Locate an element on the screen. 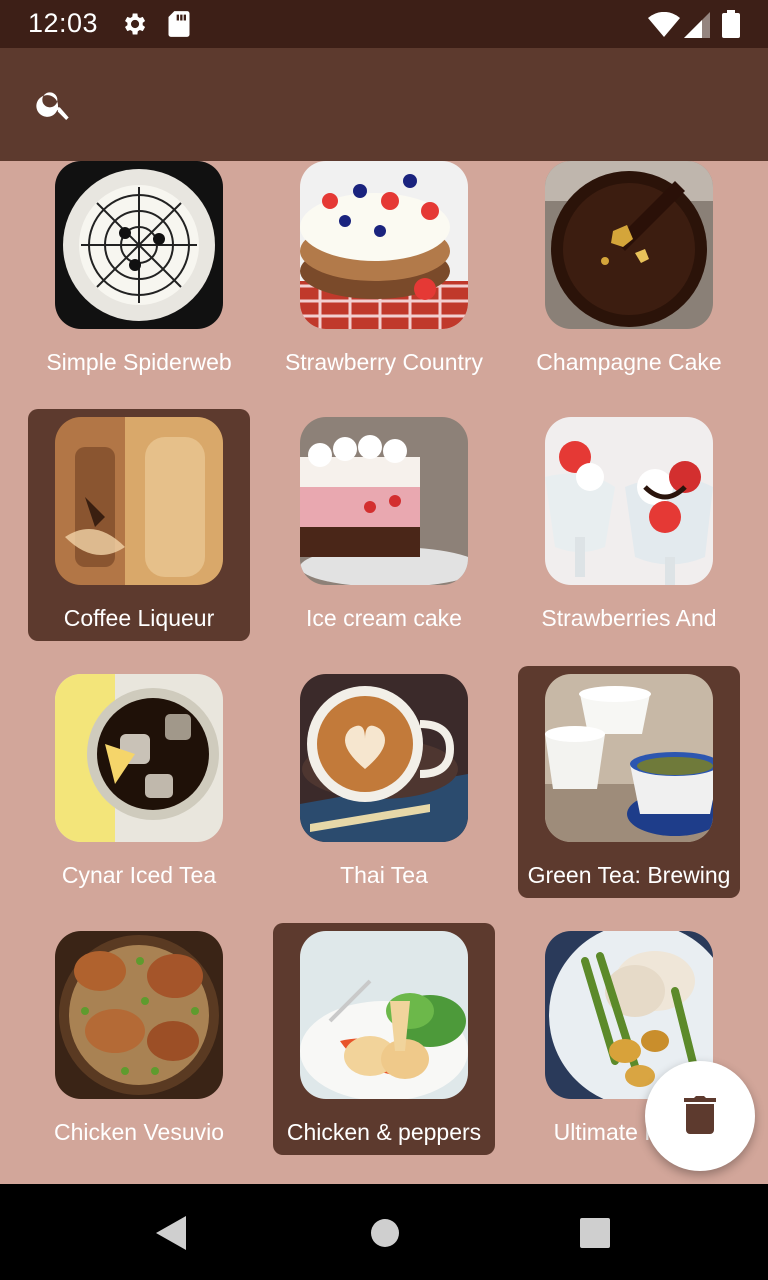  recipe-label: Ice cream cake is located at coordinates (384, 618).